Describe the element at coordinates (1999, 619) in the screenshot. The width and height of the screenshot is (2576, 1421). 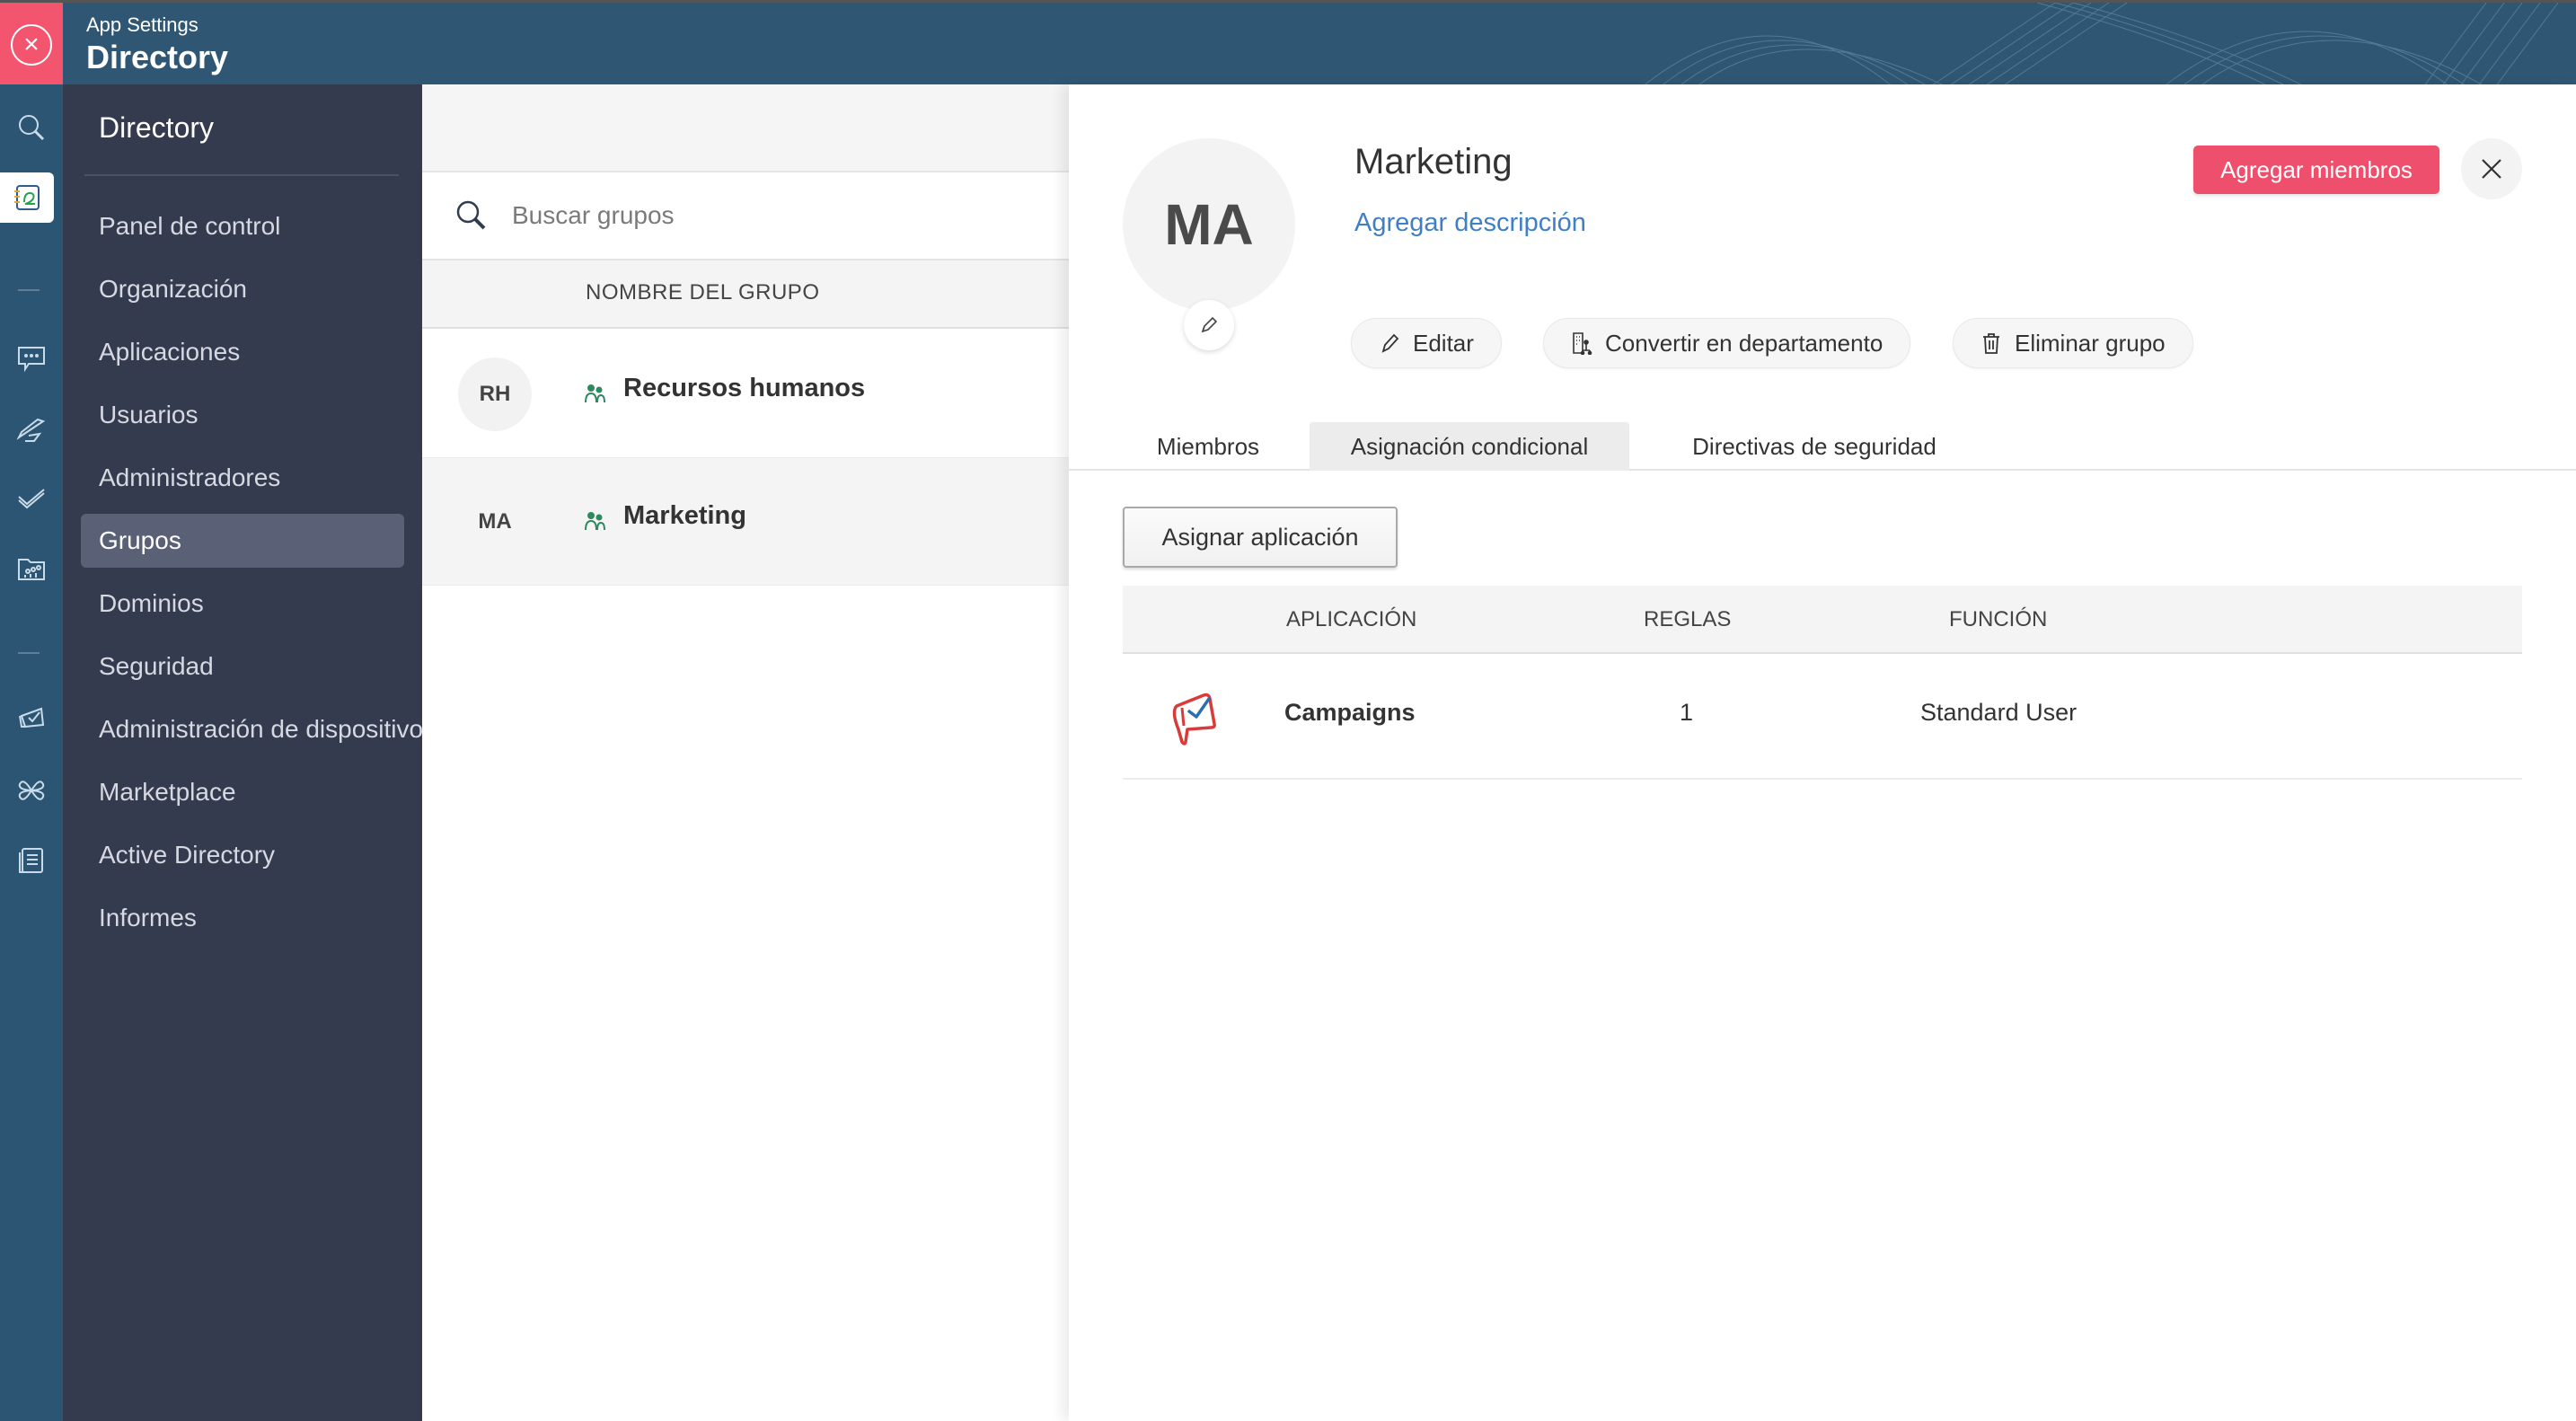
I see `column-header-role: FUNCIÓN` at that location.